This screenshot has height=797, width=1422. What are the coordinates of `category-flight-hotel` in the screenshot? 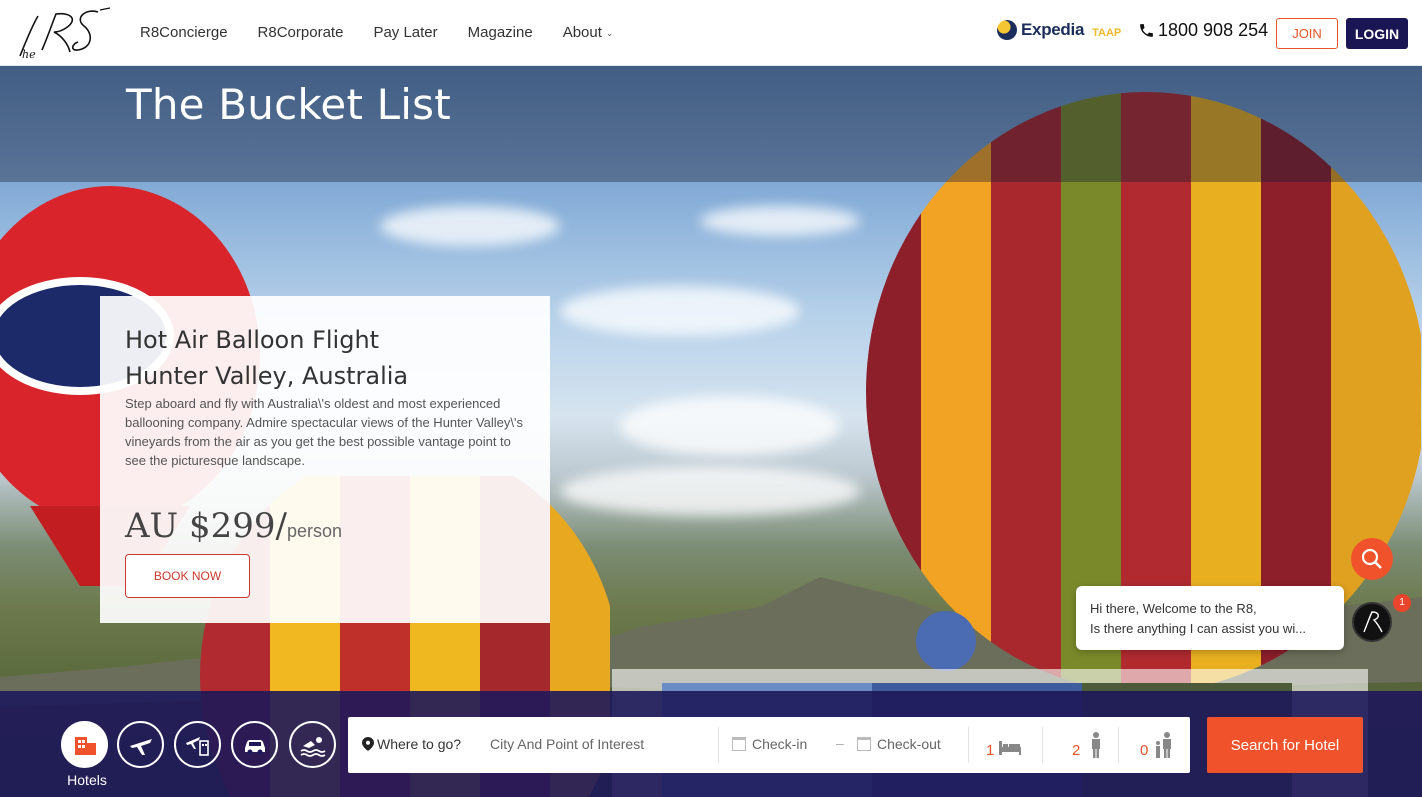 It's located at (197, 744).